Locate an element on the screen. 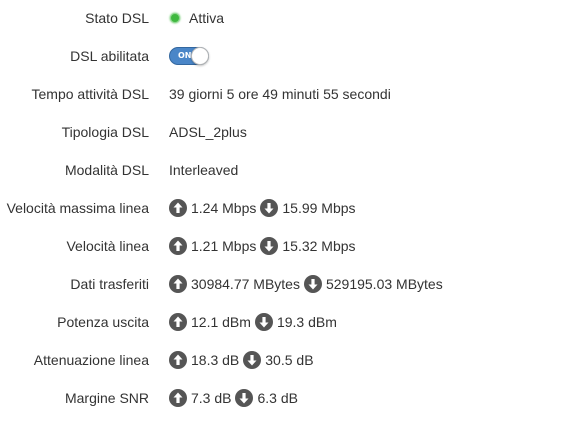 The width and height of the screenshot is (567, 431). downstream-value: 30.5 dB is located at coordinates (289, 360).